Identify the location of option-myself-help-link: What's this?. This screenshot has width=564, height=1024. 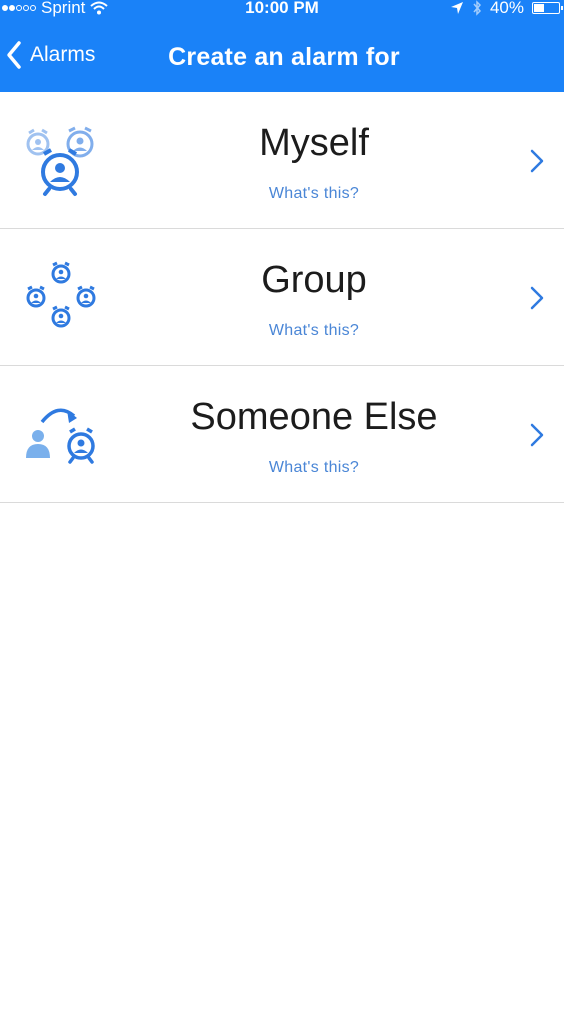
(282, 194).